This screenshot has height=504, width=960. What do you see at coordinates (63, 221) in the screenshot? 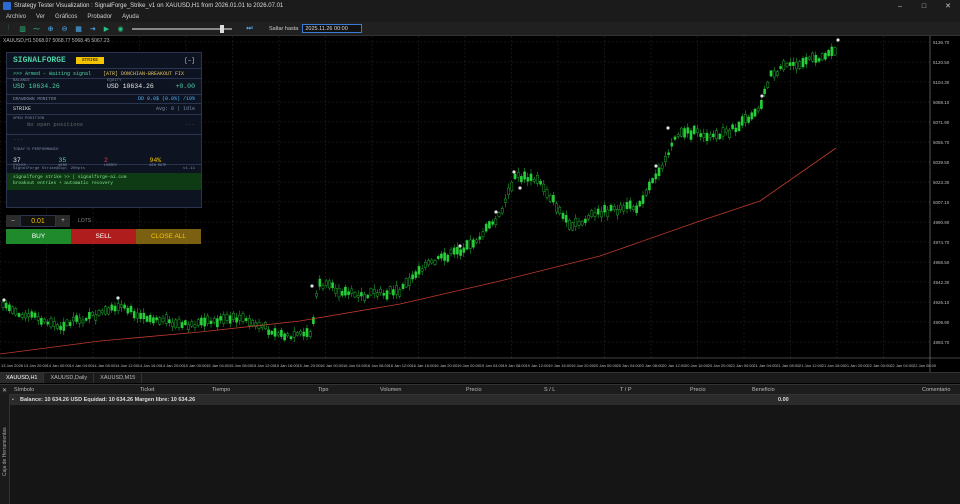
I see `lot-plus-button: +` at bounding box center [63, 221].